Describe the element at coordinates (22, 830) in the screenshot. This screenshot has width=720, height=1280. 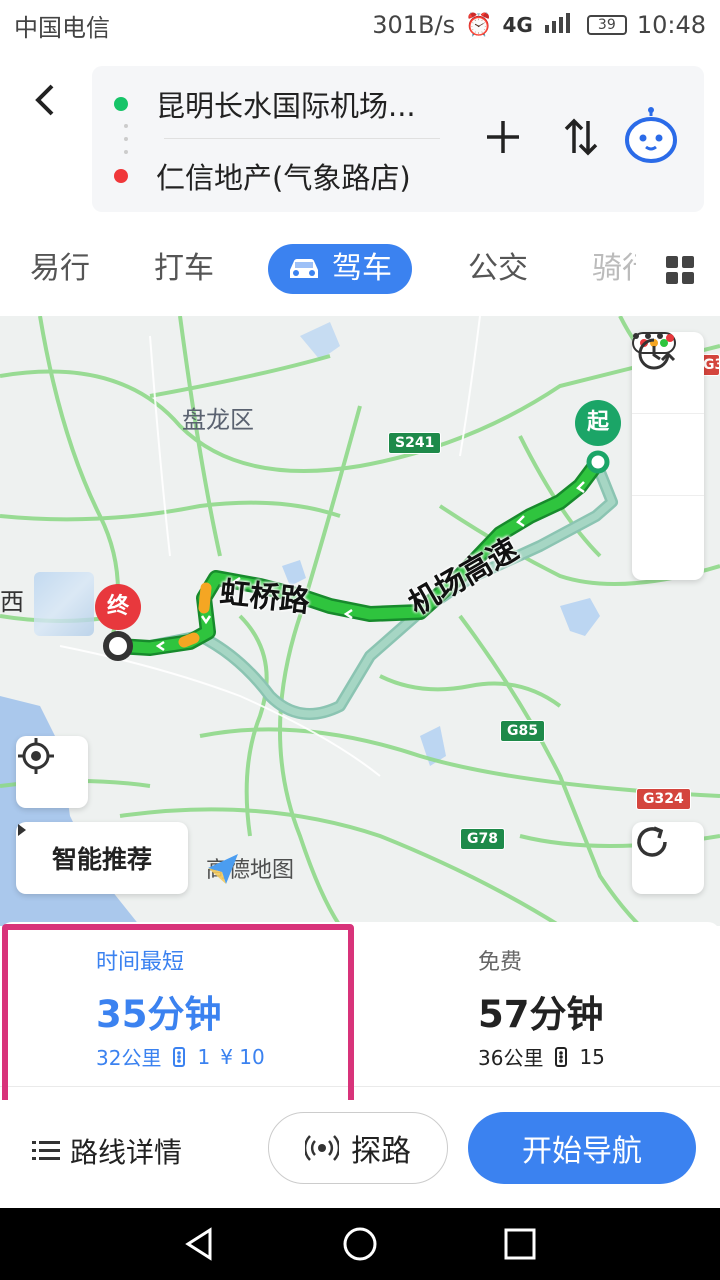
I see `triangle-right-icon` at that location.